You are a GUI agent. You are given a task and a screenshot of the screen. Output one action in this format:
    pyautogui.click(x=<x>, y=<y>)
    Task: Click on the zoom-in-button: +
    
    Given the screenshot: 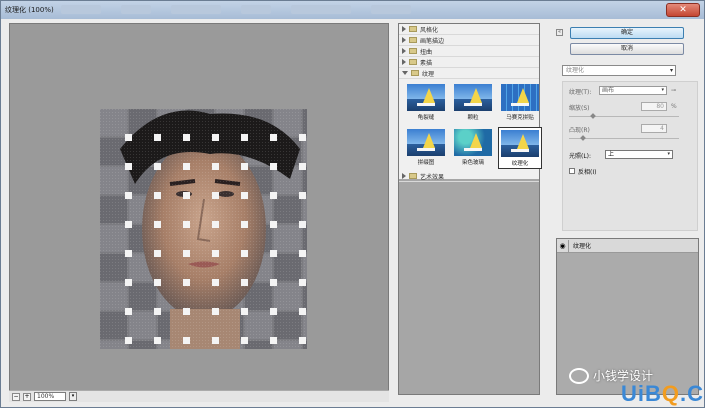 What is the action you would take?
    pyautogui.click(x=27, y=396)
    